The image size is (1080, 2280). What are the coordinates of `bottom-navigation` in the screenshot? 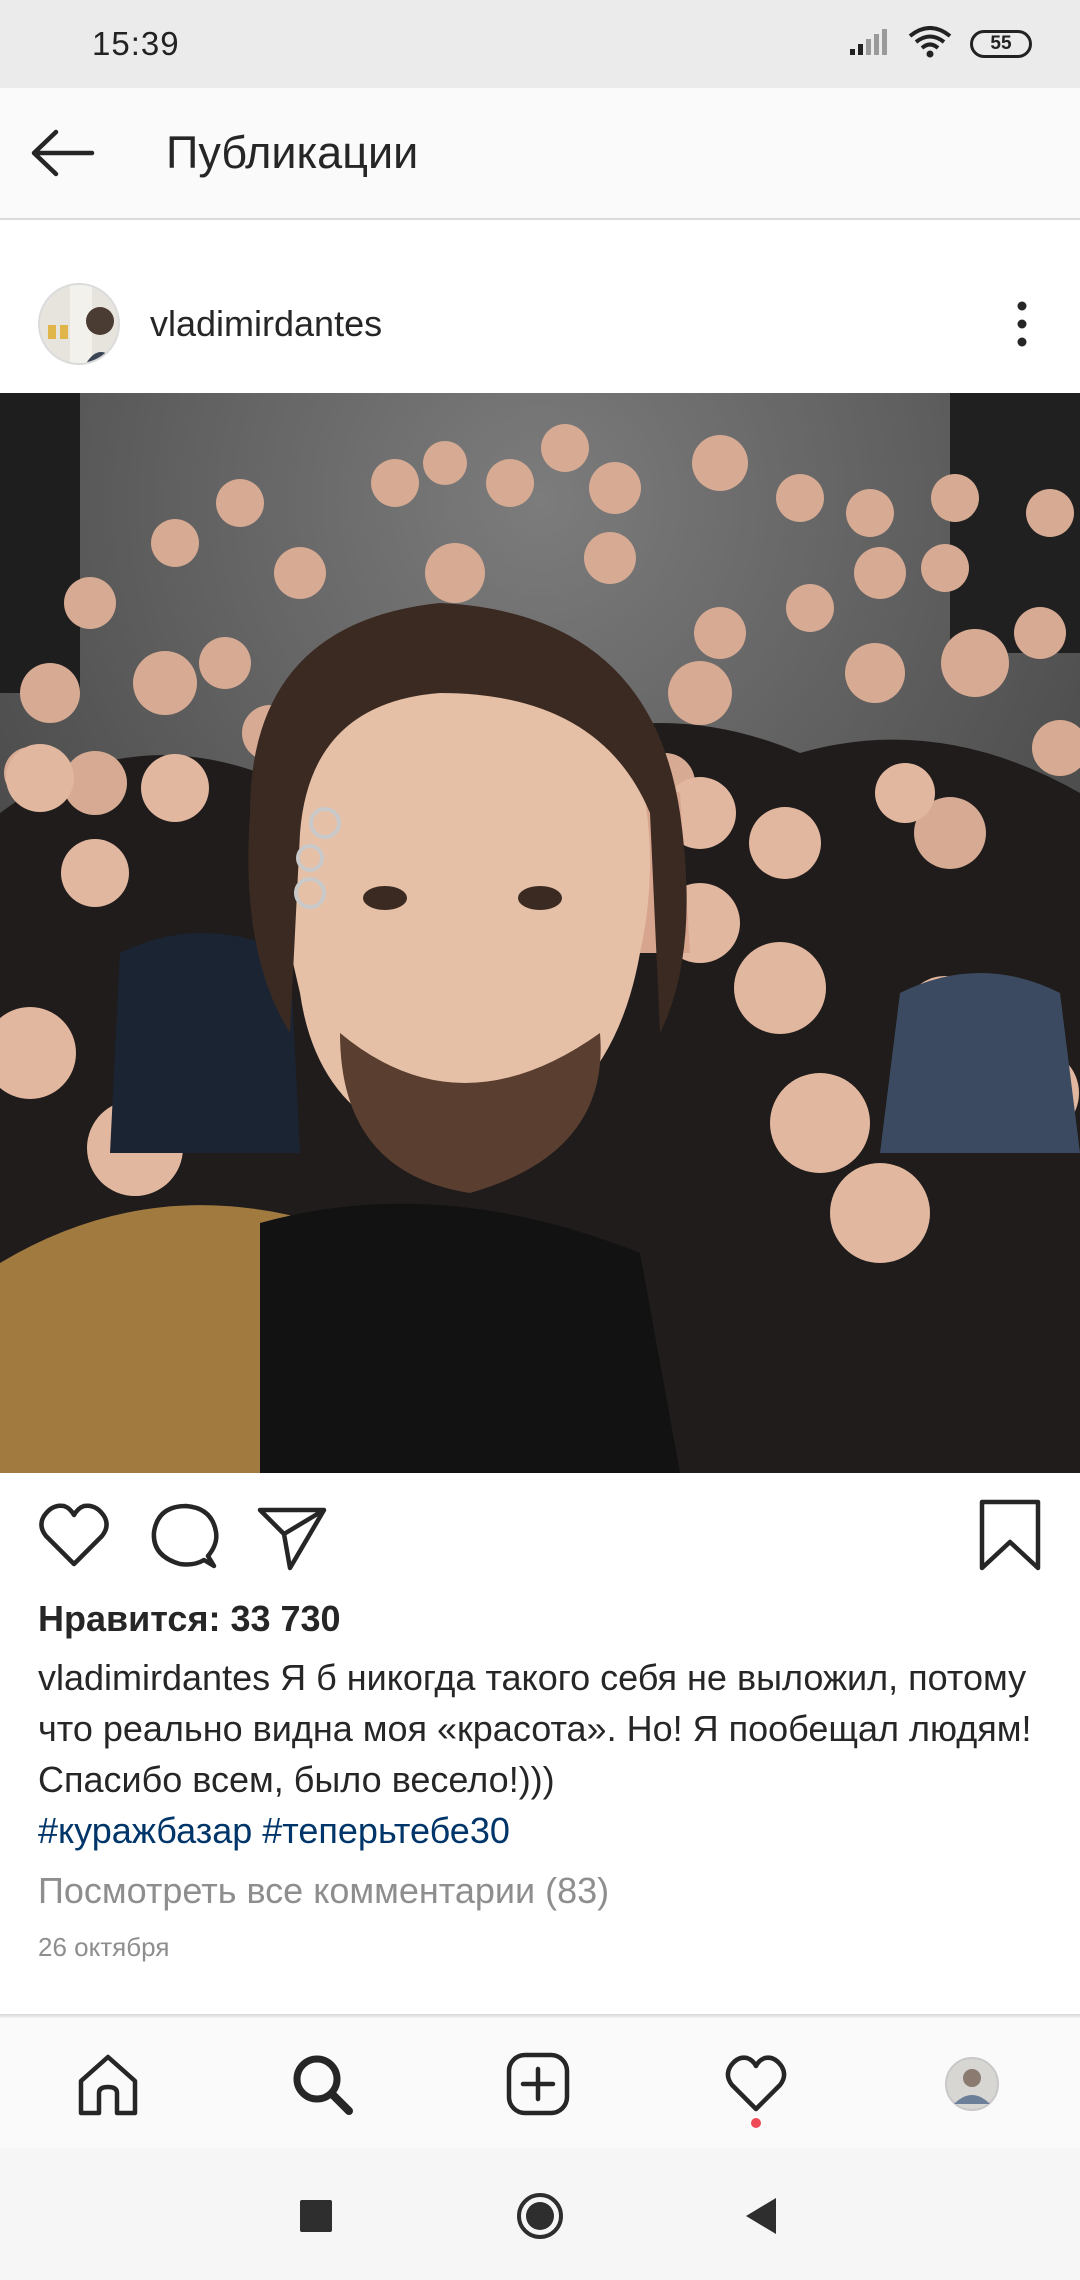 It's located at (540, 2083).